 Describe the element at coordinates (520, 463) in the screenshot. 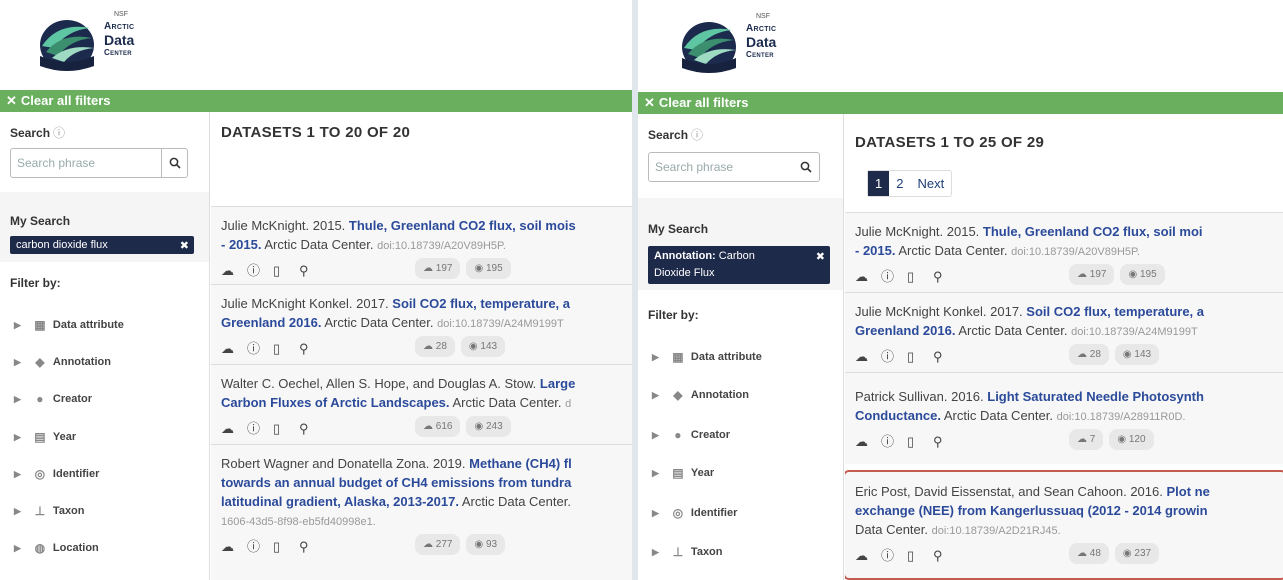

I see `record-title-link: Methane (CH4) fl` at that location.